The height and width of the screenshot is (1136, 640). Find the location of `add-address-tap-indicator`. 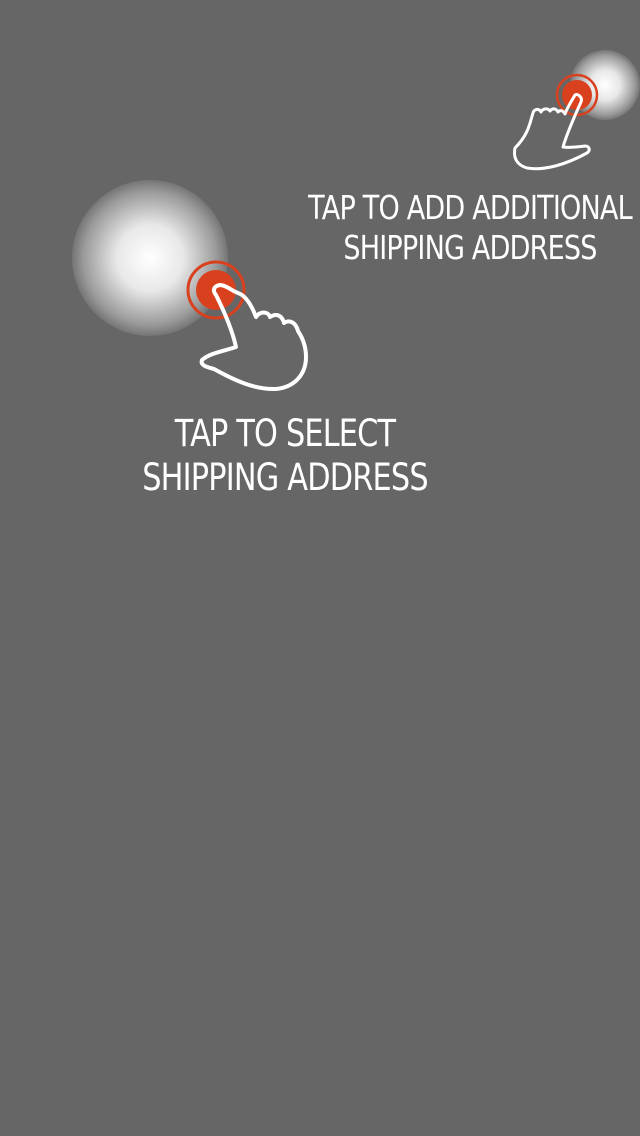

add-address-tap-indicator is located at coordinates (565, 122).